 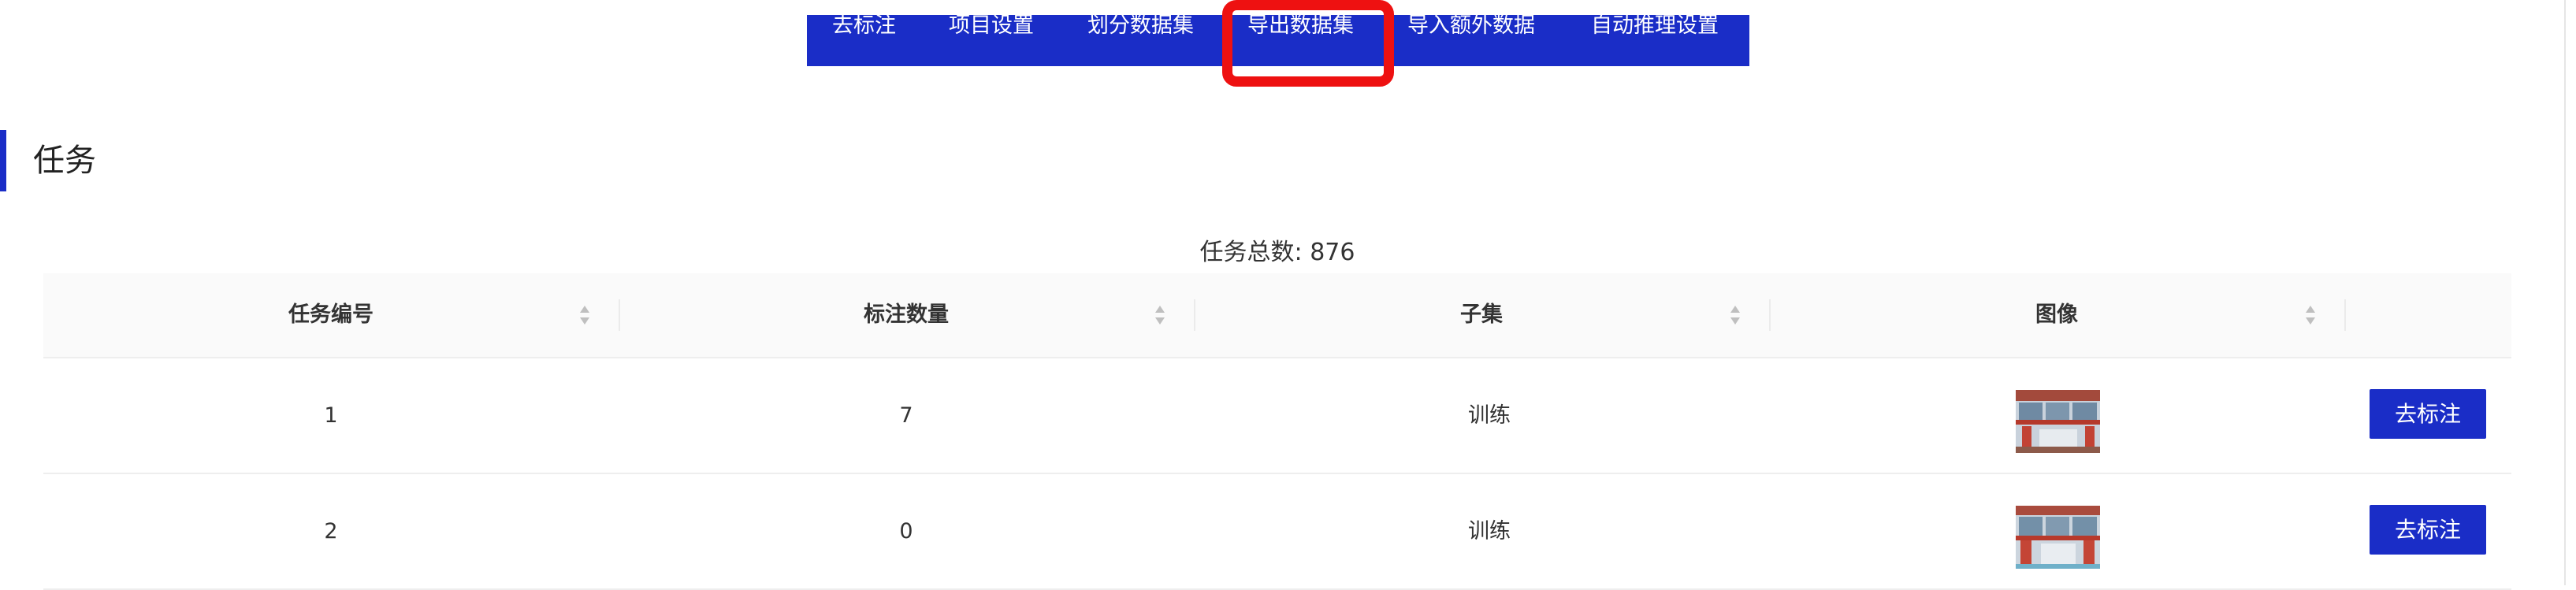 What do you see at coordinates (331, 415) in the screenshot?
I see `cell-task-id: 1` at bounding box center [331, 415].